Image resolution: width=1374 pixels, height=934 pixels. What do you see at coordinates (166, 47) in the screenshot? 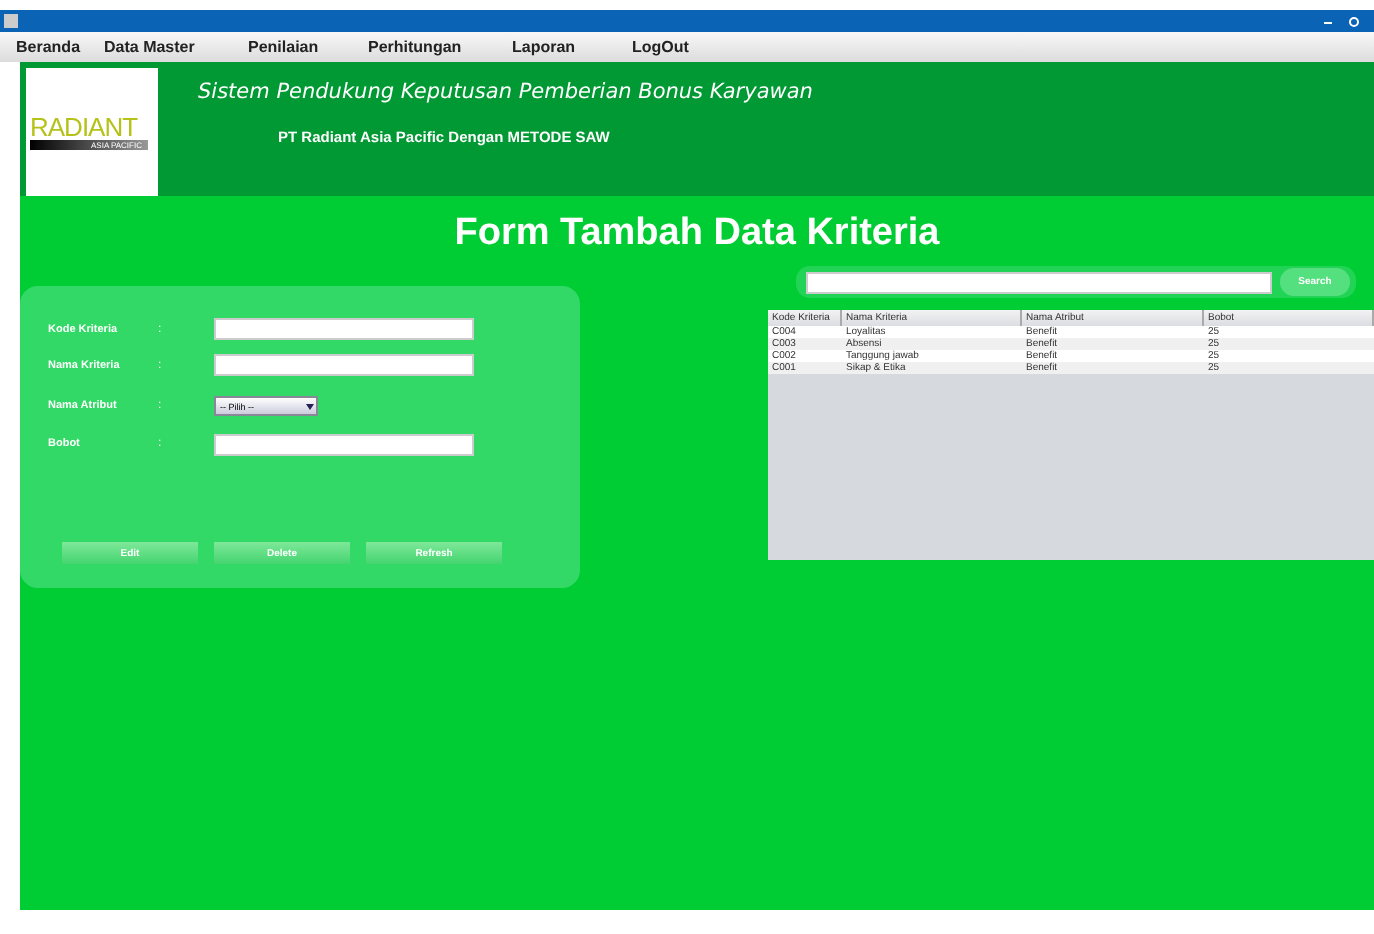
I see `menu-item: Data Master` at bounding box center [166, 47].